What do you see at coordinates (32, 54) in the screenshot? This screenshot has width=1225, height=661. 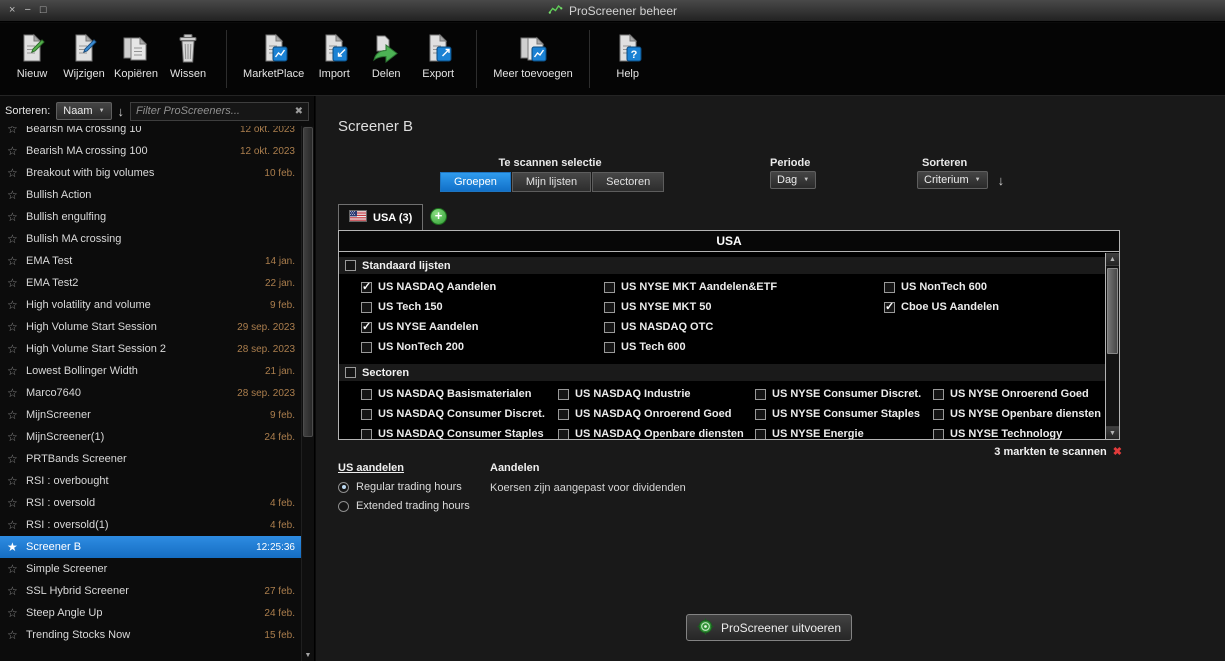 I see `new-button: Nieuw` at bounding box center [32, 54].